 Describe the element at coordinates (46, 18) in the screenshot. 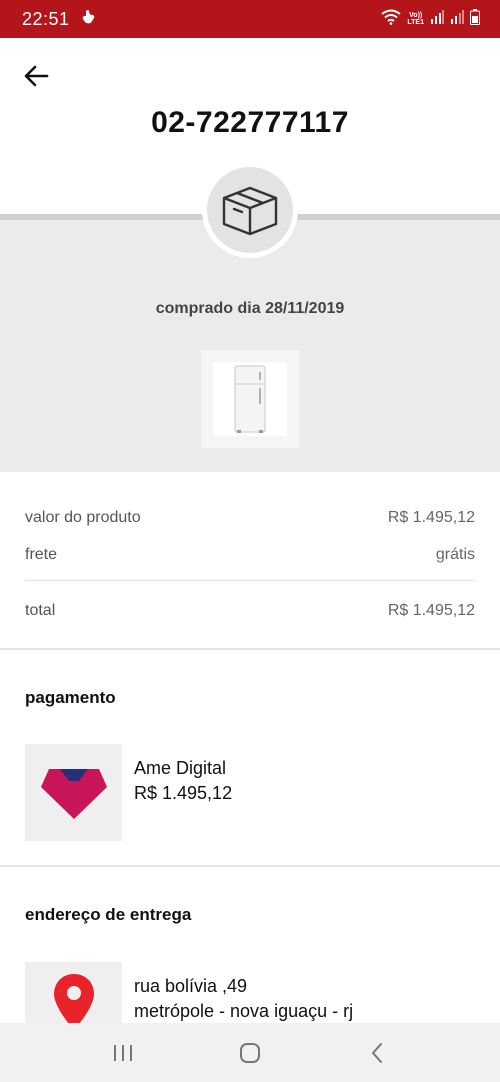

I see `status-time: 22:51` at that location.